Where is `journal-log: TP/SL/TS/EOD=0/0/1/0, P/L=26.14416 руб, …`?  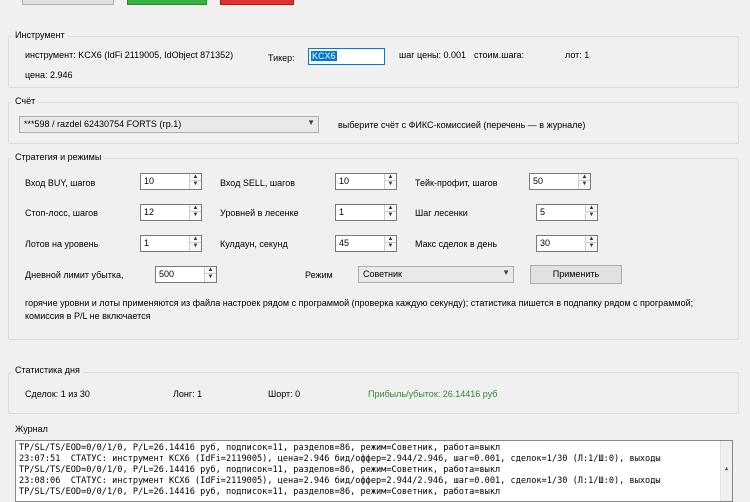
journal-log: TP/SL/TS/EOD=0/0/1/0, P/L=26.14416 руб, … is located at coordinates (374, 471).